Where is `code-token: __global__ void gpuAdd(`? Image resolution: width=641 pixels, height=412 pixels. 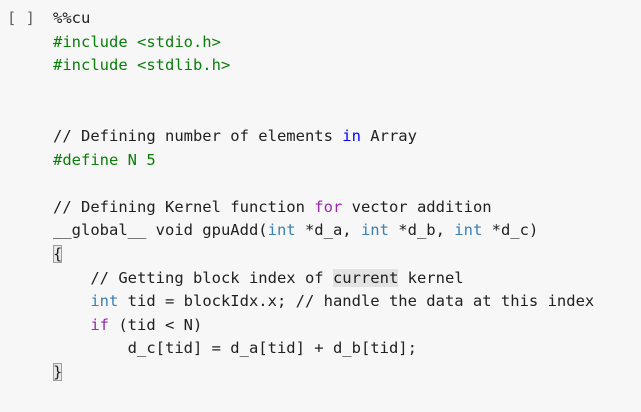
code-token: __global__ void gpuAdd( is located at coordinates (160, 230).